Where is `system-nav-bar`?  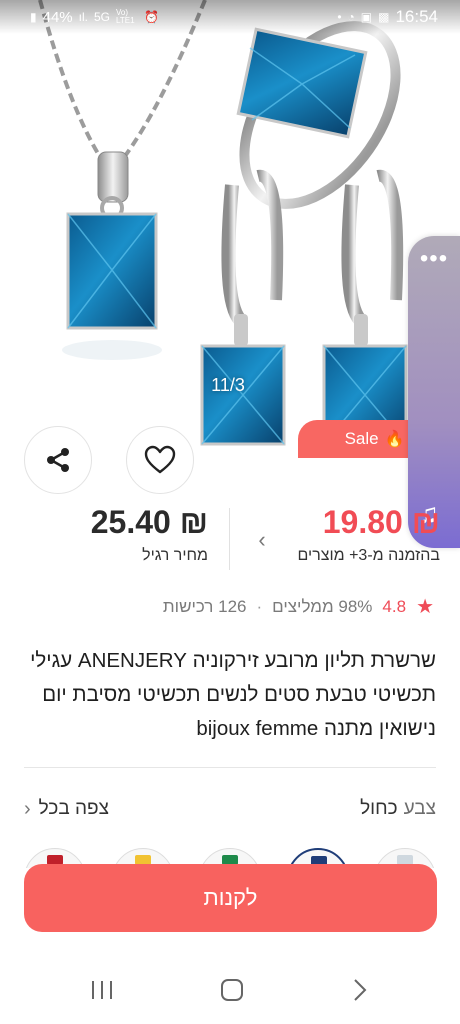
system-nav-bar is located at coordinates (230, 988).